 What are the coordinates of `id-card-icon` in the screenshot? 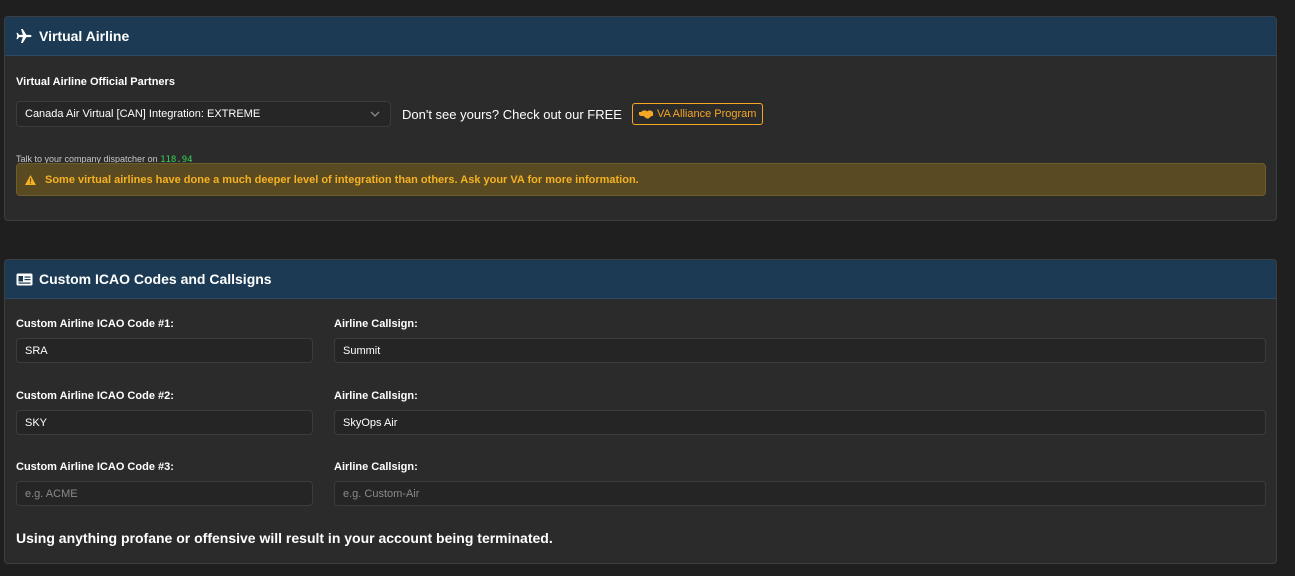 It's located at (24, 279).